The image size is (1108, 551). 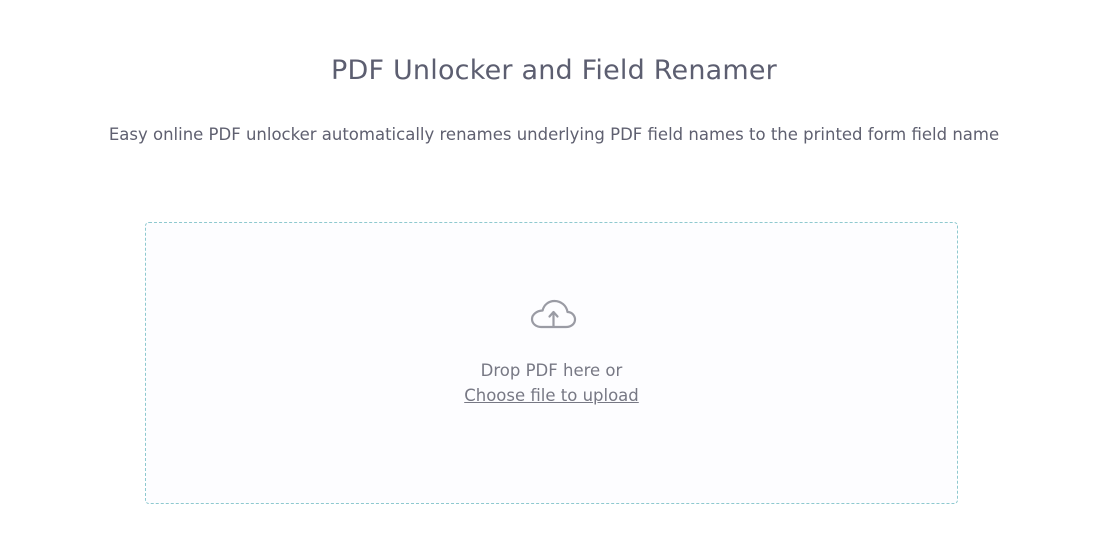 I want to click on choose-file-link: Choose file to upload, so click(x=551, y=395).